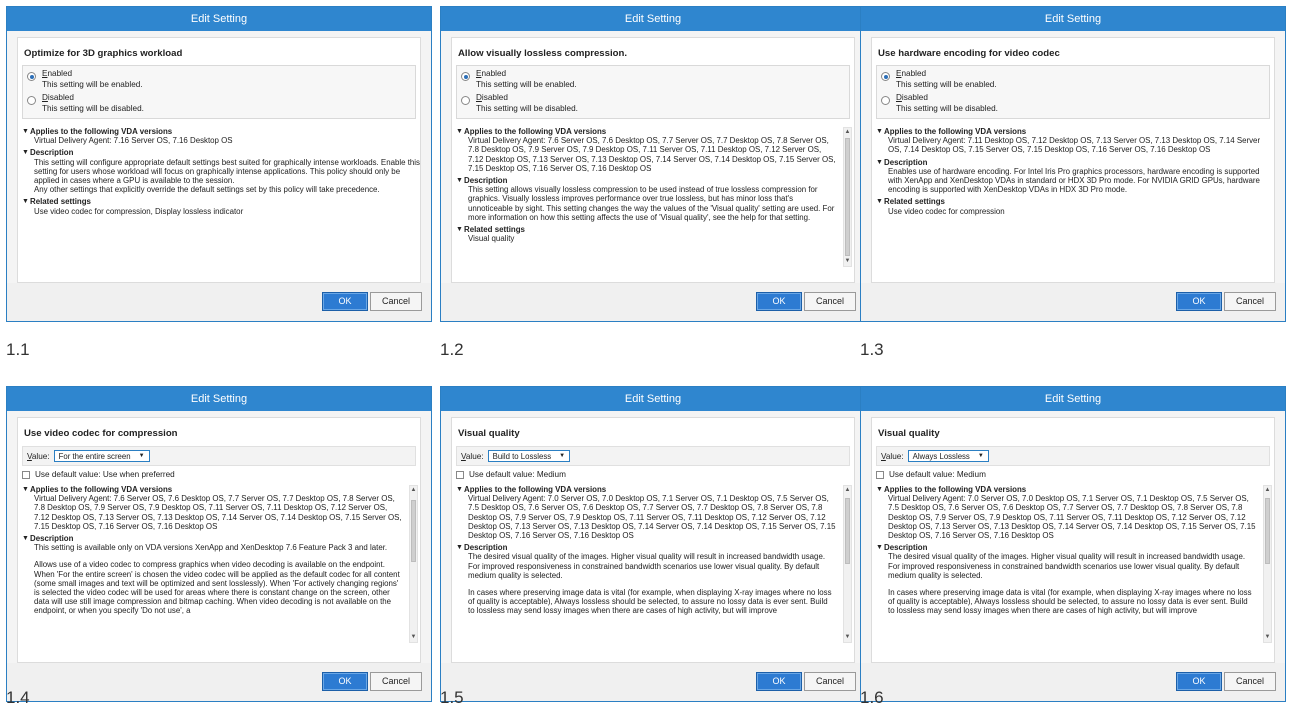 The height and width of the screenshot is (712, 1303). I want to click on use-default-row: Use default value: Use when preferred, so click(219, 474).